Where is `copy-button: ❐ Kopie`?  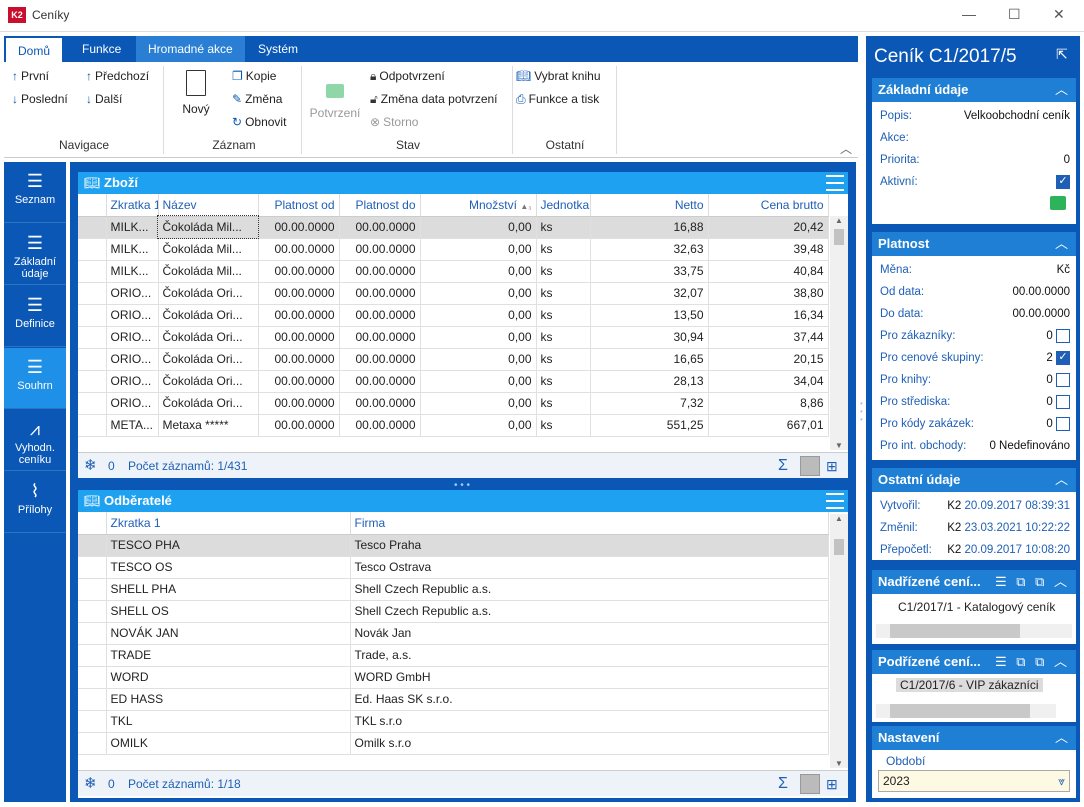
copy-button: ❐ Kopie is located at coordinates (254, 76).